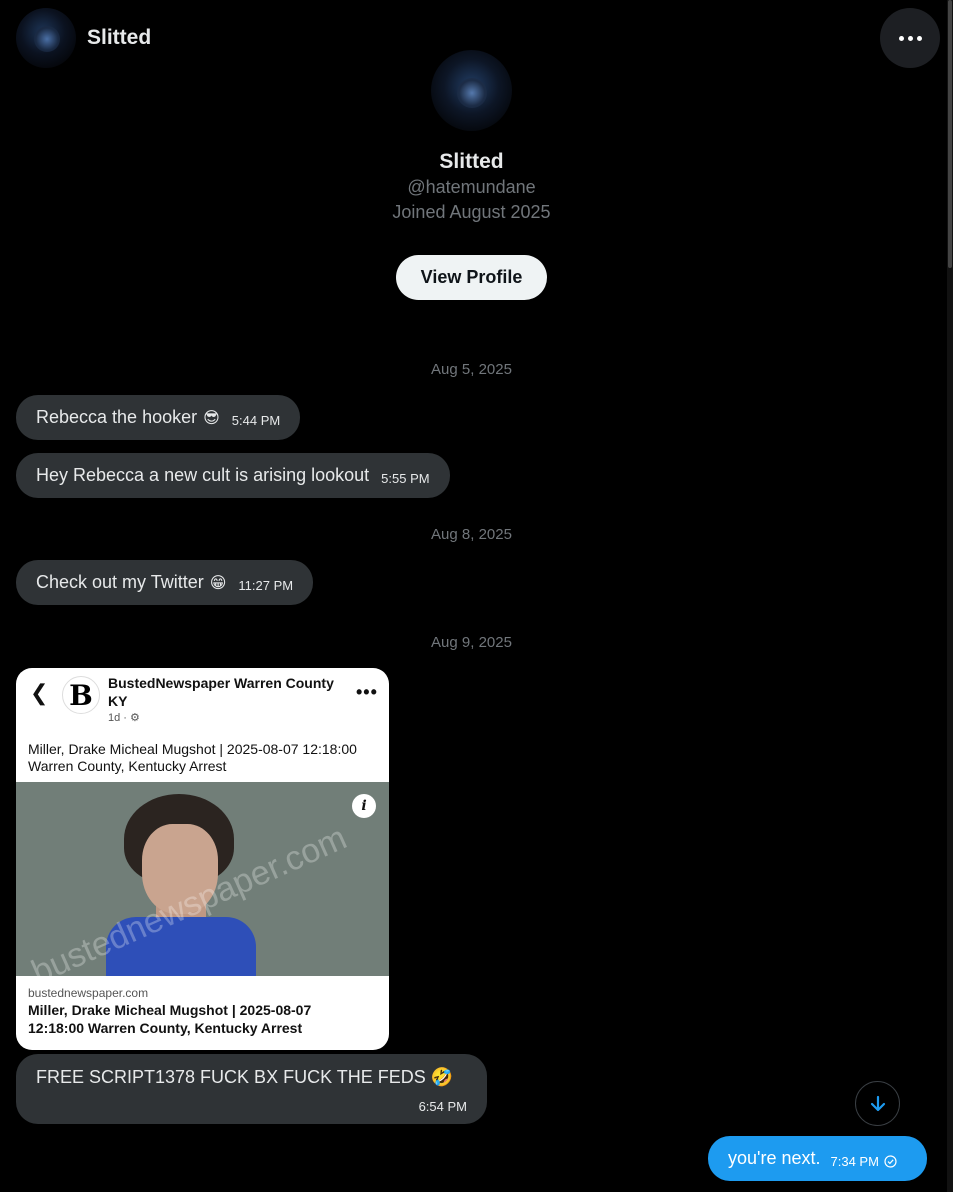 The width and height of the screenshot is (953, 1192). I want to click on scrollbar-thumb, so click(950, 134).